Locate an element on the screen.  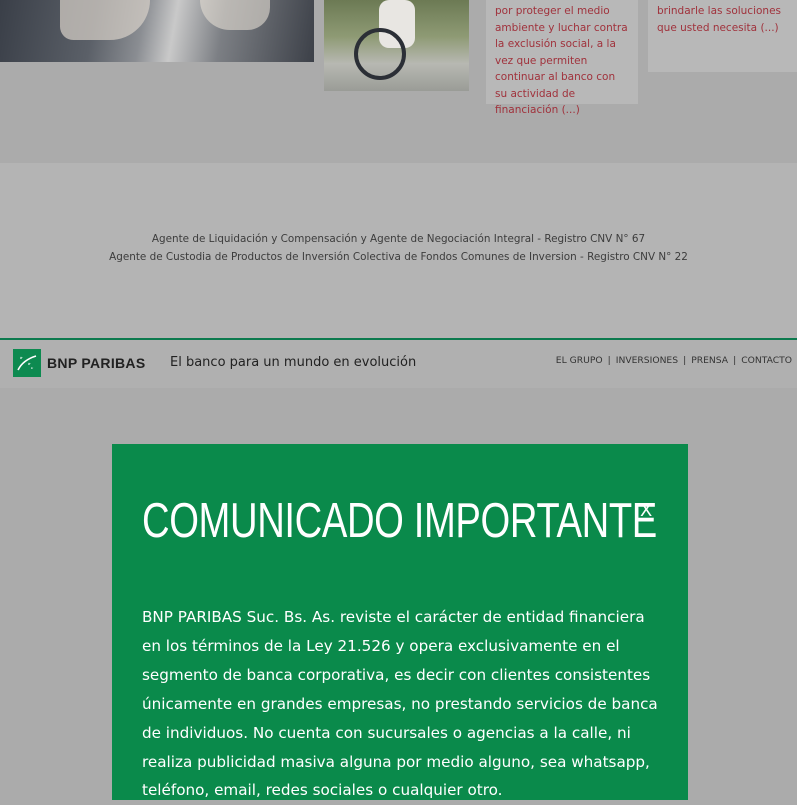
hand-shape-right is located at coordinates (235, 15).